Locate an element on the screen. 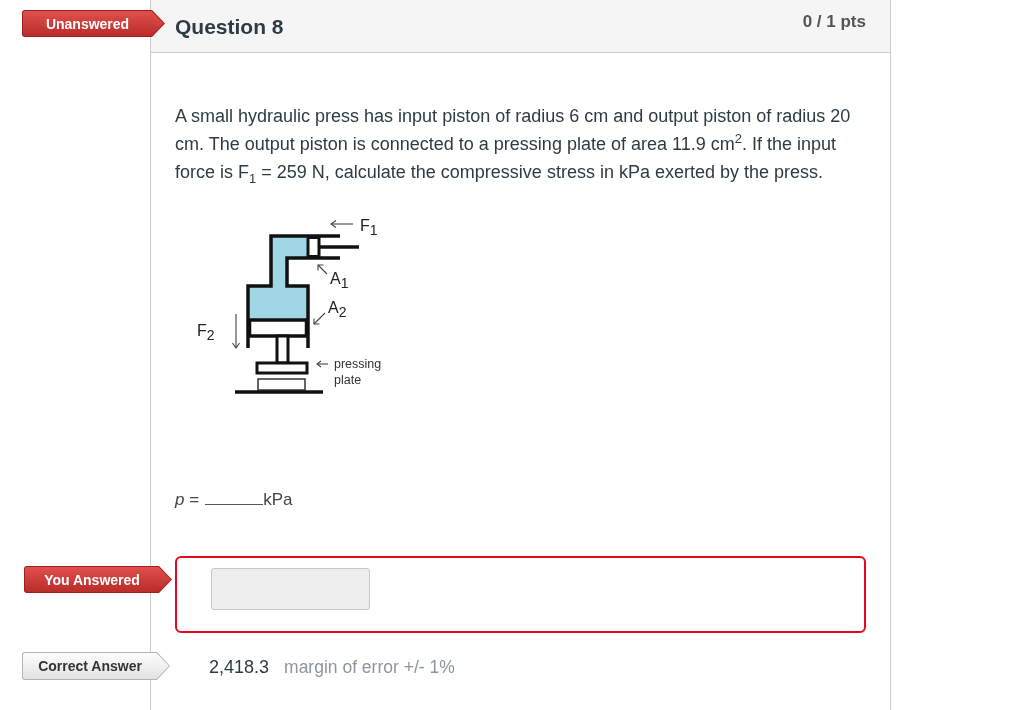 The height and width of the screenshot is (710, 1024). diagram-label: F$_{1}$ is located at coordinates (369, 226).